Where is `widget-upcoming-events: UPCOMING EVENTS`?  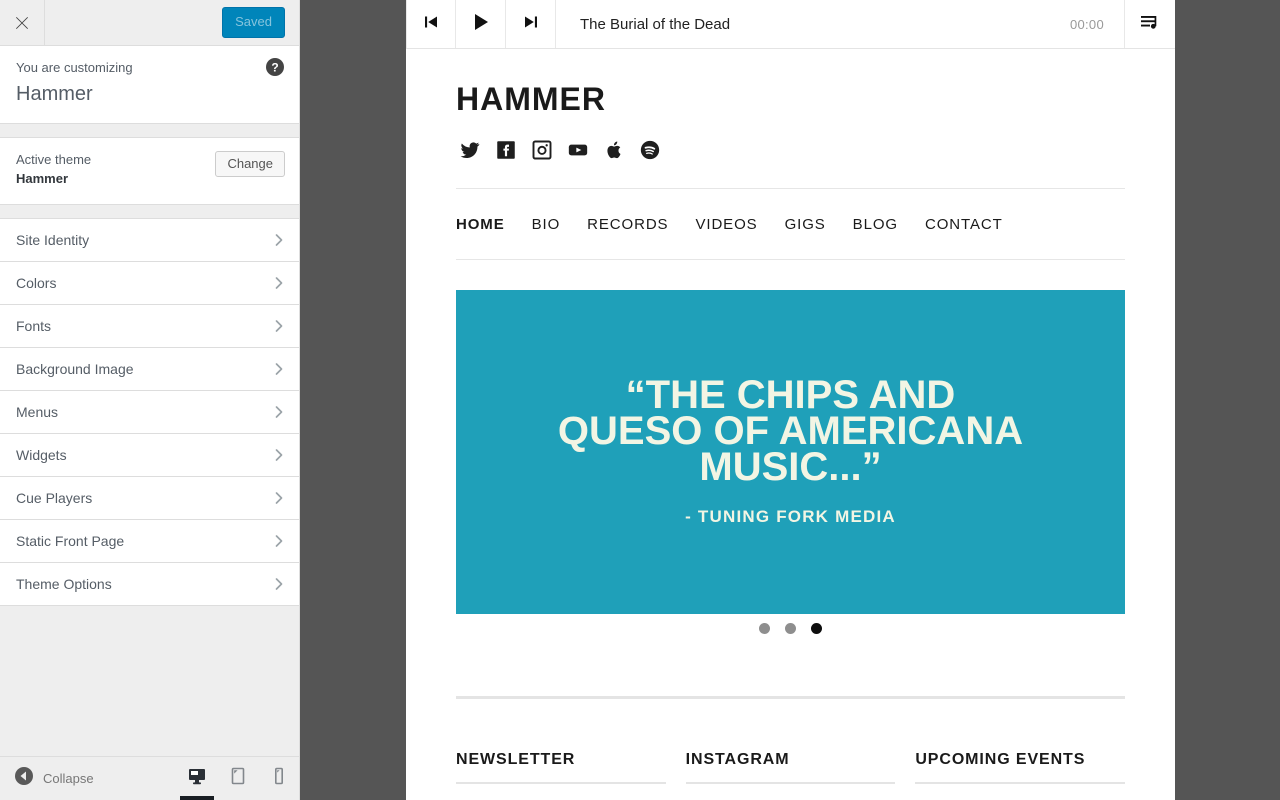
widget-upcoming-events: UPCOMING EVENTS is located at coordinates (1020, 767).